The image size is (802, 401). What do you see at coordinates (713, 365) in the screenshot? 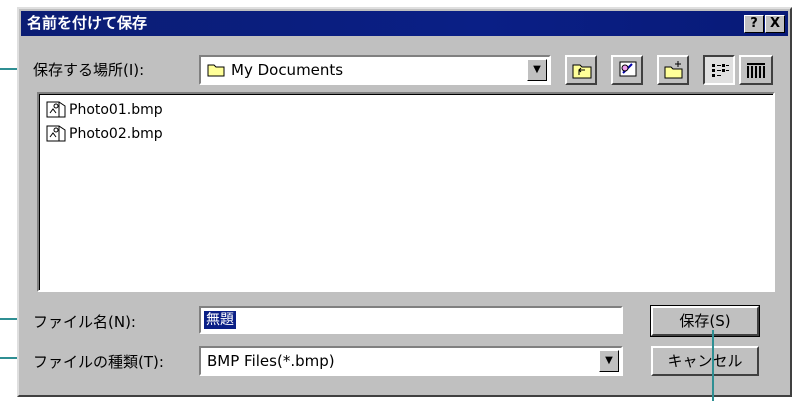
I see `callout-line-save` at bounding box center [713, 365].